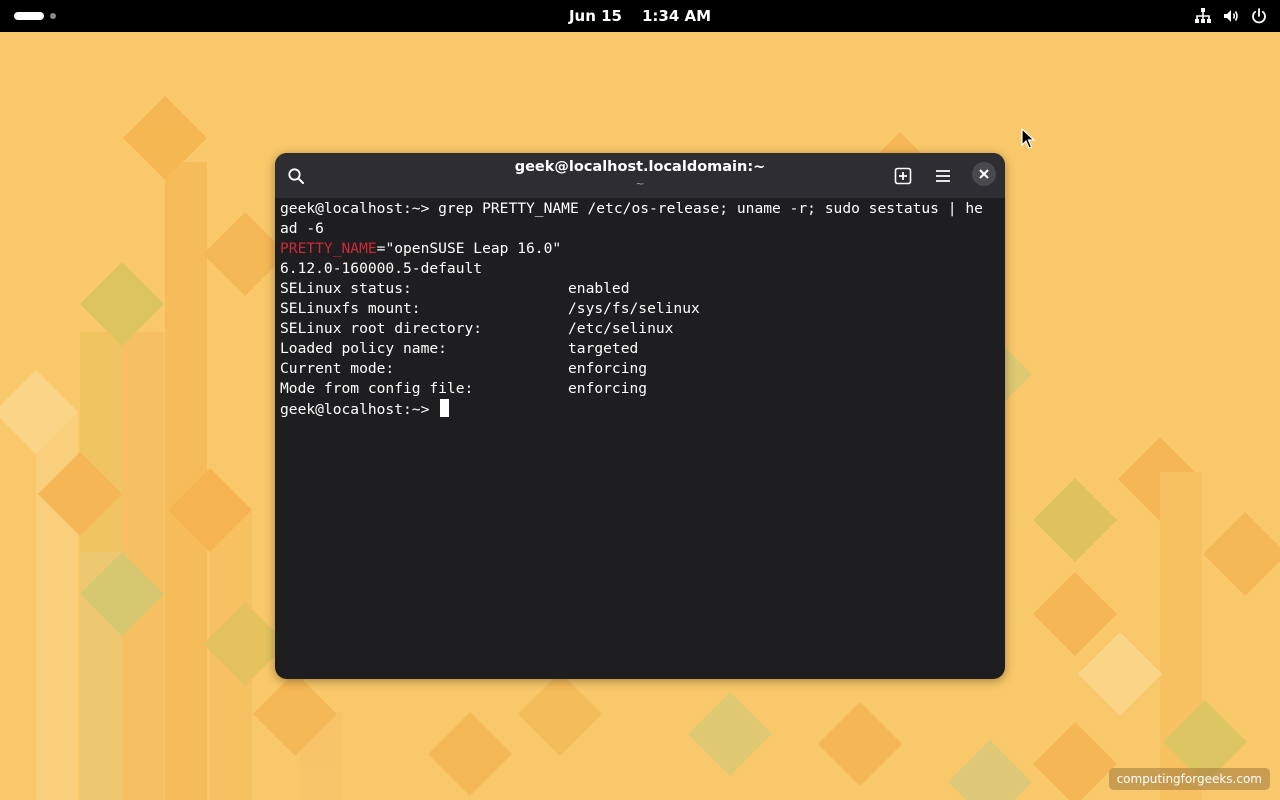  What do you see at coordinates (350, 308) in the screenshot?
I see `sestatus-label: SELinuxfs mount:` at bounding box center [350, 308].